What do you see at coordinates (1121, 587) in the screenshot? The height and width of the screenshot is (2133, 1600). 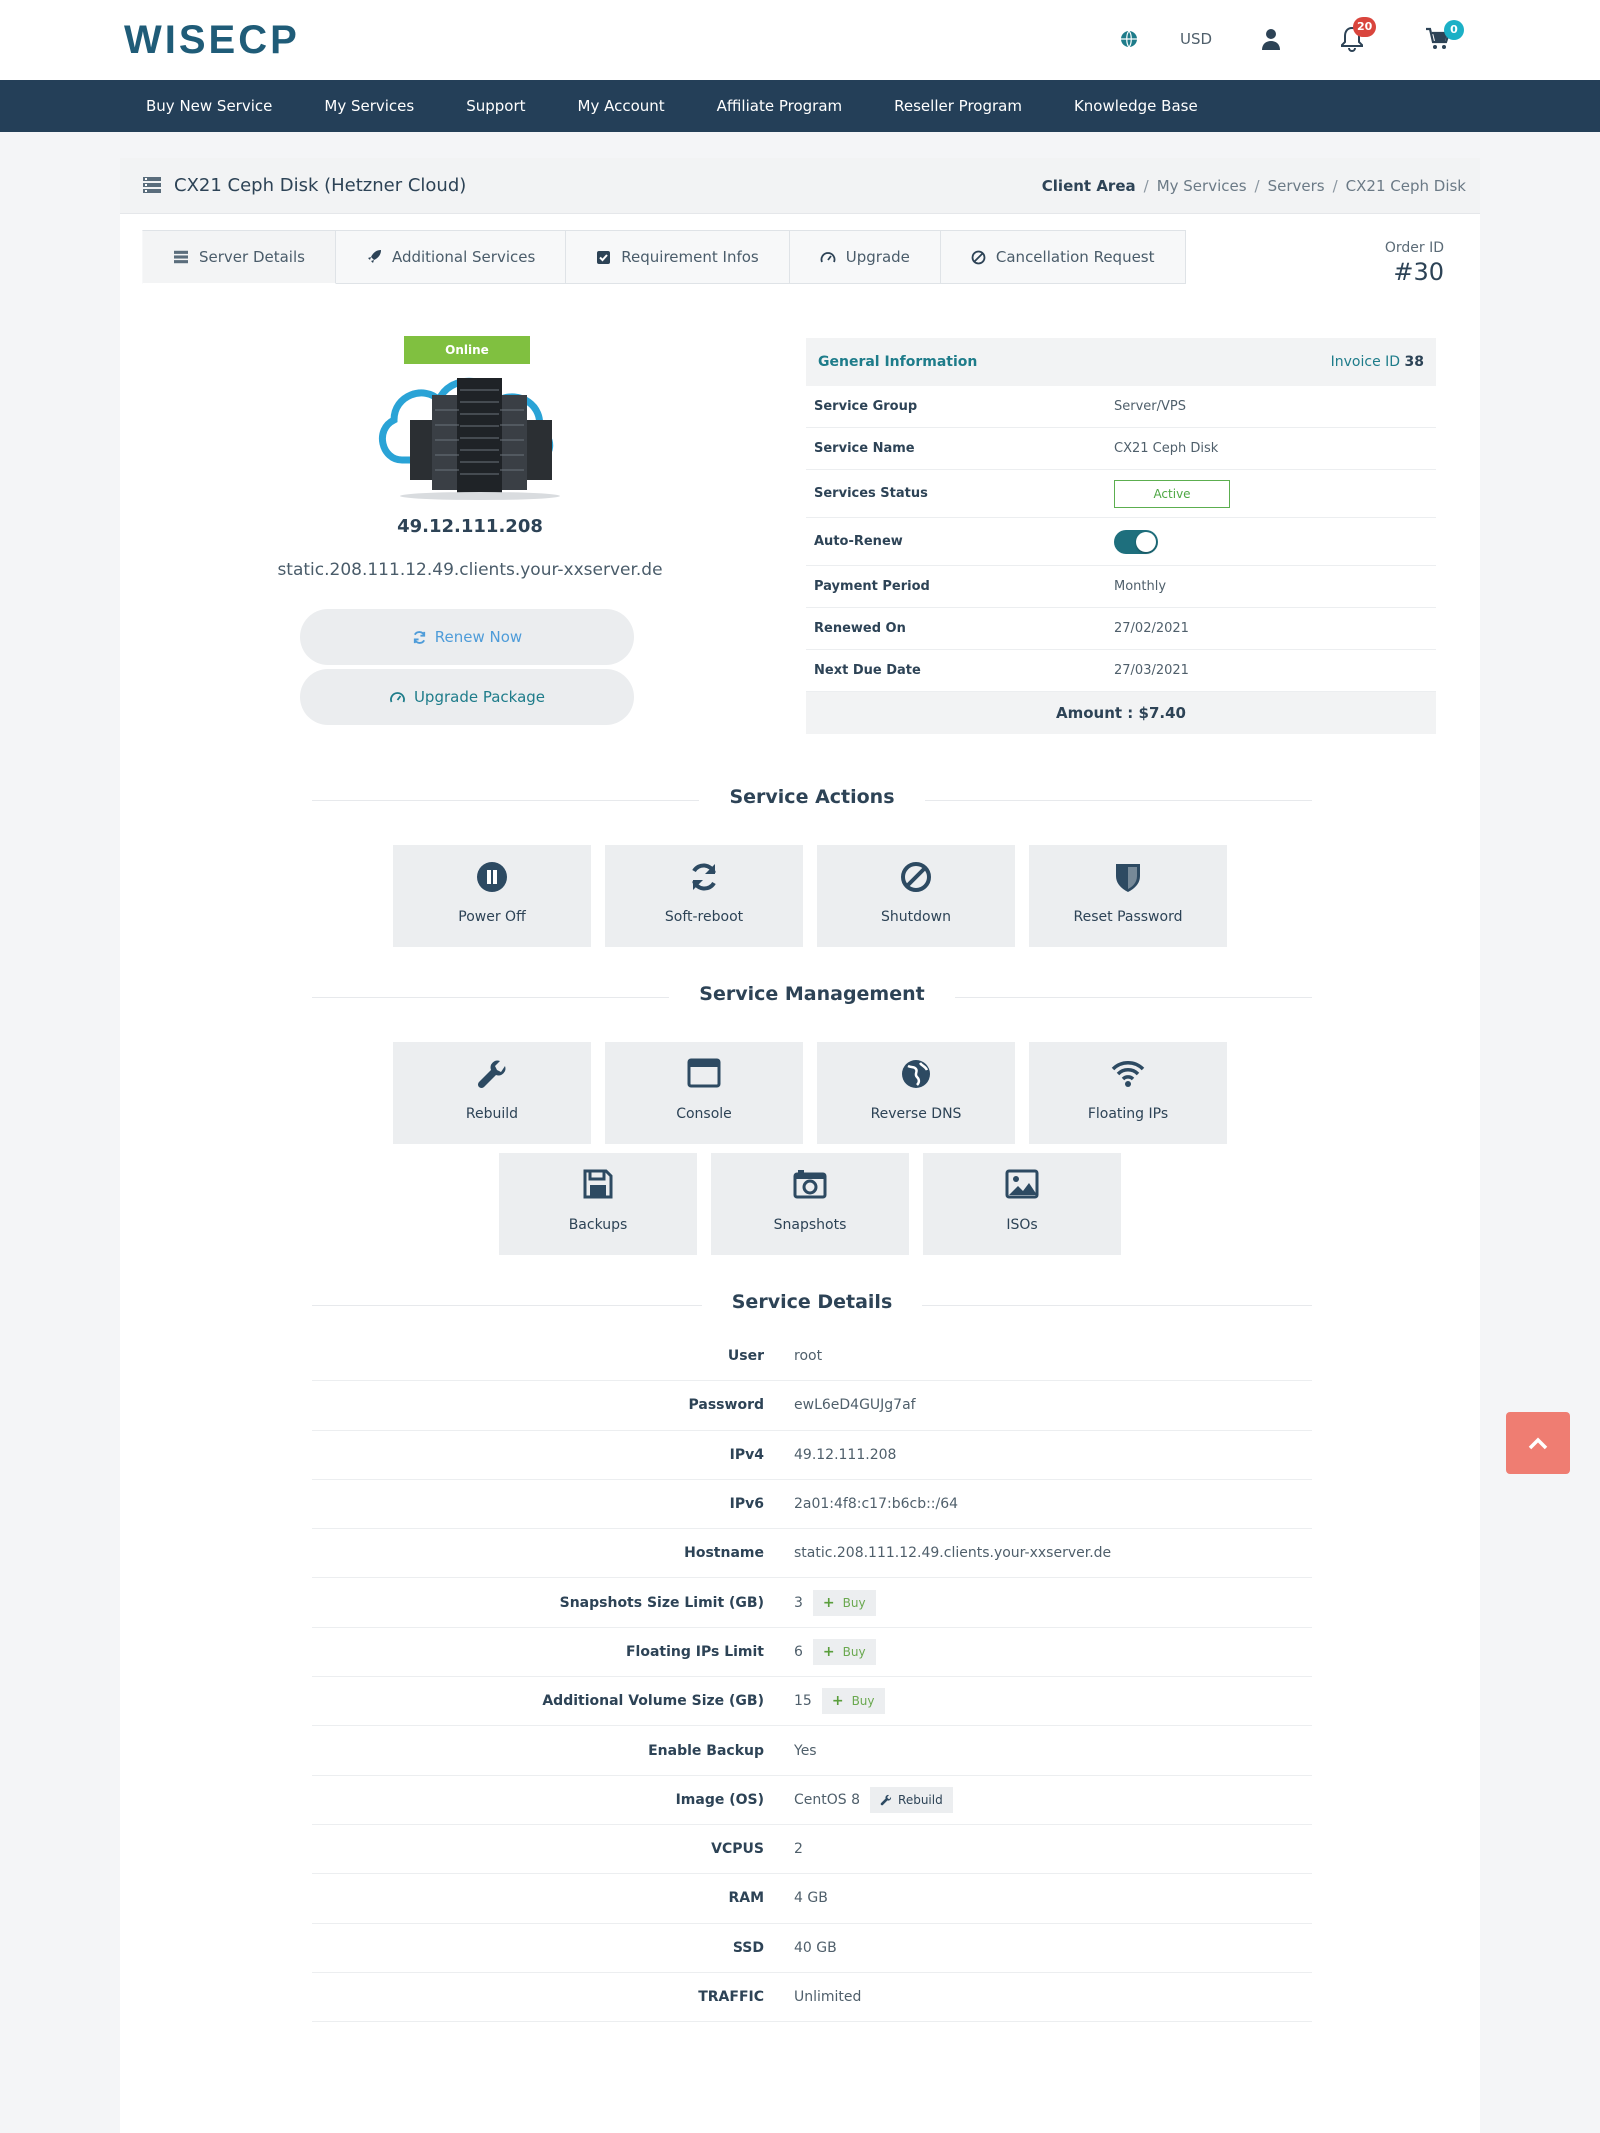 I see `row-payment-period: Payment Period Monthly` at bounding box center [1121, 587].